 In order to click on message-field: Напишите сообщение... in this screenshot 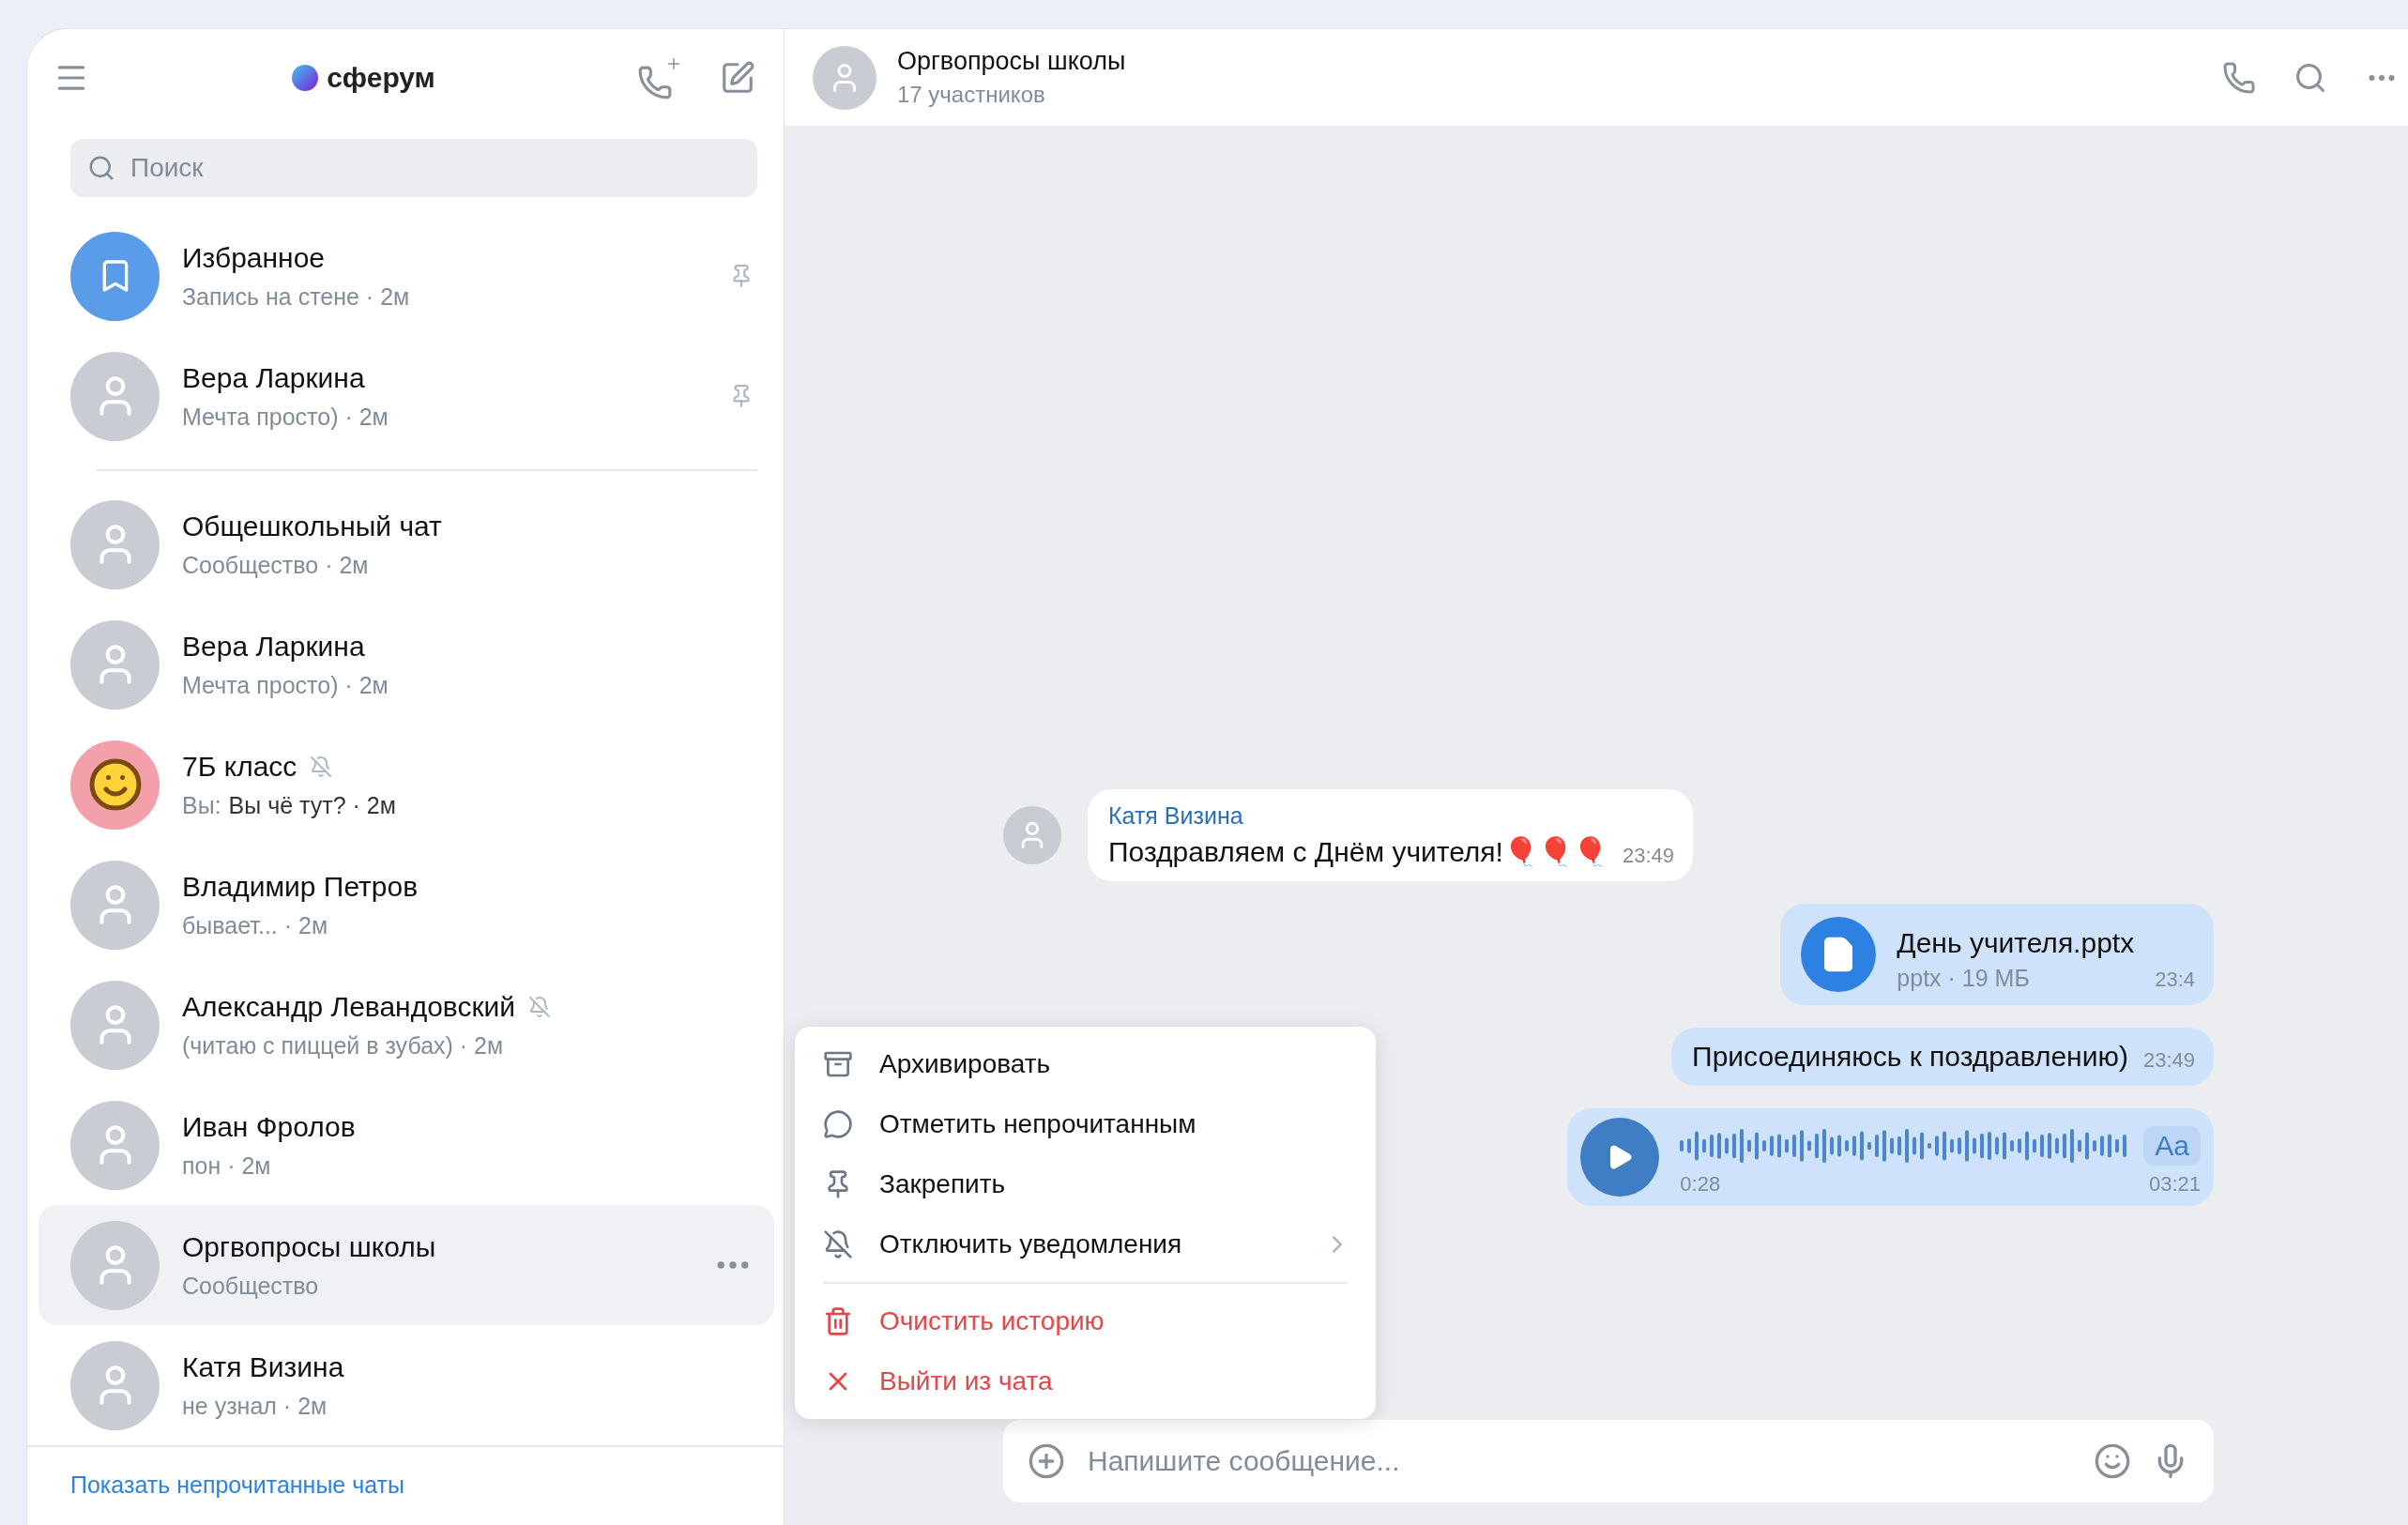, I will do `click(1608, 1461)`.